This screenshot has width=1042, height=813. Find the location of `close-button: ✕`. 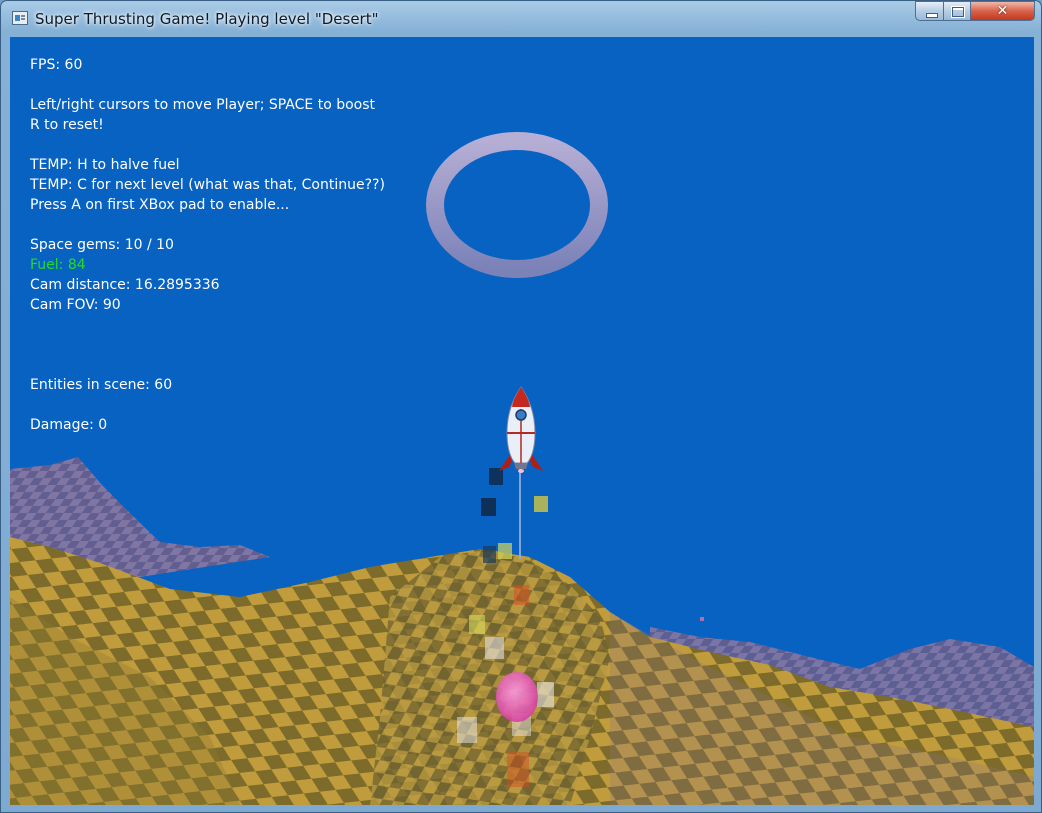

close-button: ✕ is located at coordinates (1003, 11).